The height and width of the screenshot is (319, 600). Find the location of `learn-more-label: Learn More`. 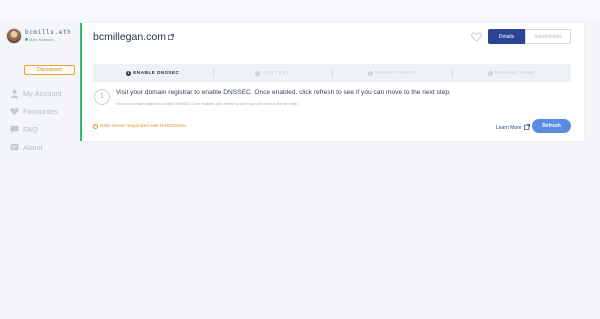

learn-more-label: Learn More is located at coordinates (509, 128).